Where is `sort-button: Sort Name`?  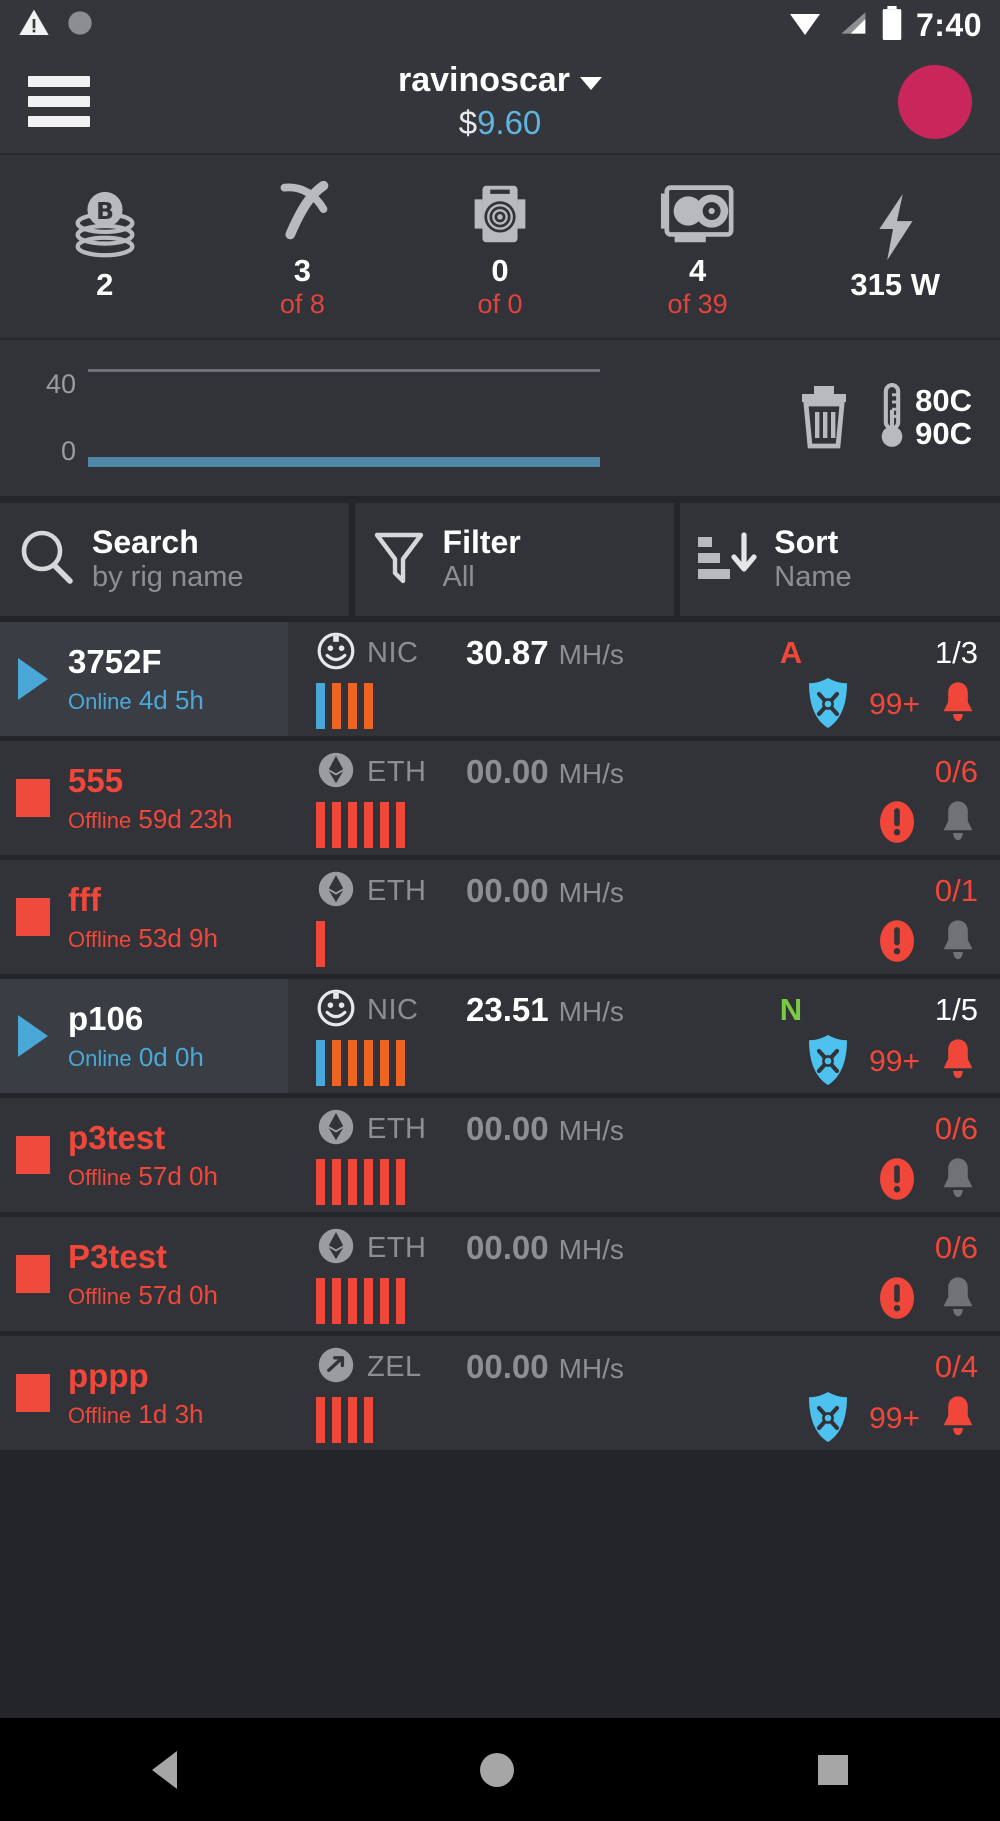 sort-button: Sort Name is located at coordinates (840, 559).